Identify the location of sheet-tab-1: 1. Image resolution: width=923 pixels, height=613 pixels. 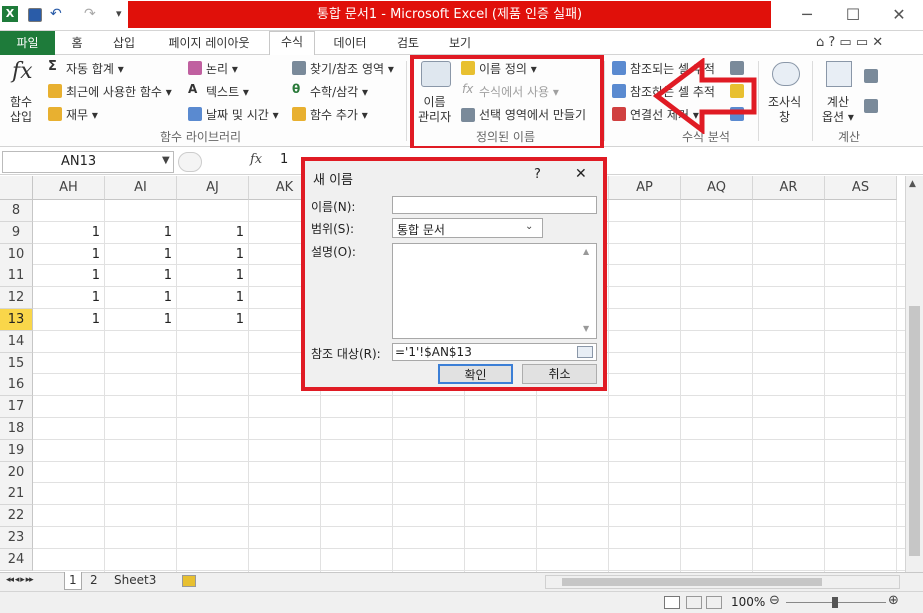
(73, 581).